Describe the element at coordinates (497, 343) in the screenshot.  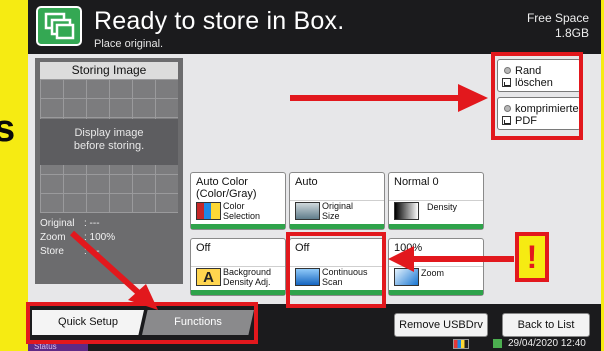
I see `clock-icon` at that location.